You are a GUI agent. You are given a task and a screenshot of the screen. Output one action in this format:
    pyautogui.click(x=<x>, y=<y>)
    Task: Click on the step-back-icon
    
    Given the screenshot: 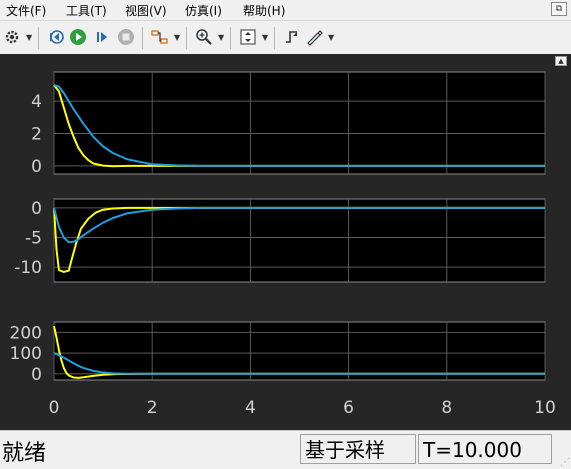 What is the action you would take?
    pyautogui.click(x=56, y=37)
    